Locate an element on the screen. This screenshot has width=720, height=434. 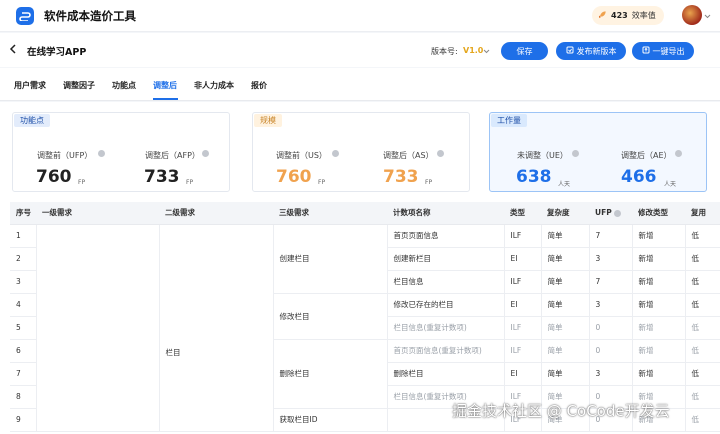
score-label: 效率值 is located at coordinates (643, 15).